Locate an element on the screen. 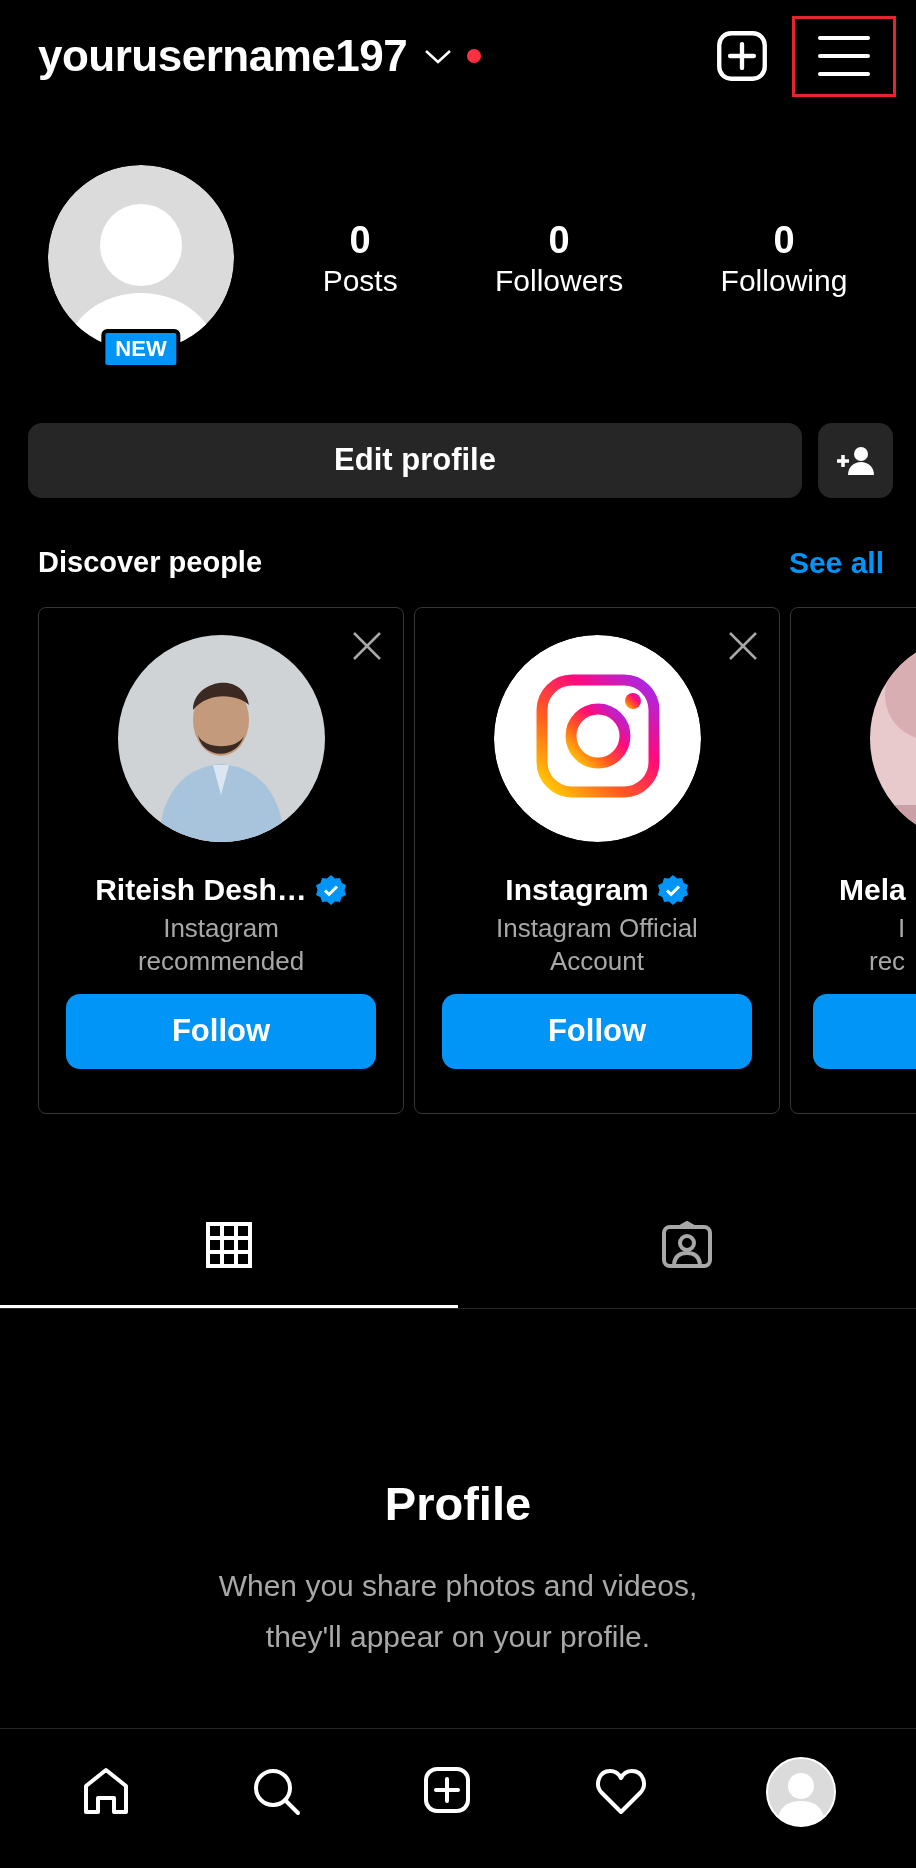 This screenshot has height=1868, width=916. add-person-icon is located at coordinates (855, 460).